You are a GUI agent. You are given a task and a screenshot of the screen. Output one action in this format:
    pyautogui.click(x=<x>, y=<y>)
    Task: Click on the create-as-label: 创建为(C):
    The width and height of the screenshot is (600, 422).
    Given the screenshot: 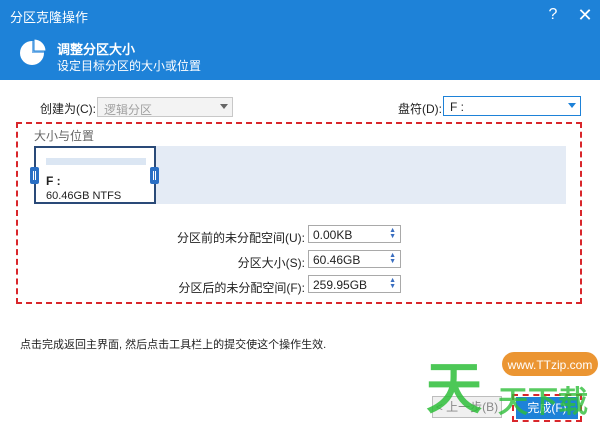 What is the action you would take?
    pyautogui.click(x=68, y=109)
    